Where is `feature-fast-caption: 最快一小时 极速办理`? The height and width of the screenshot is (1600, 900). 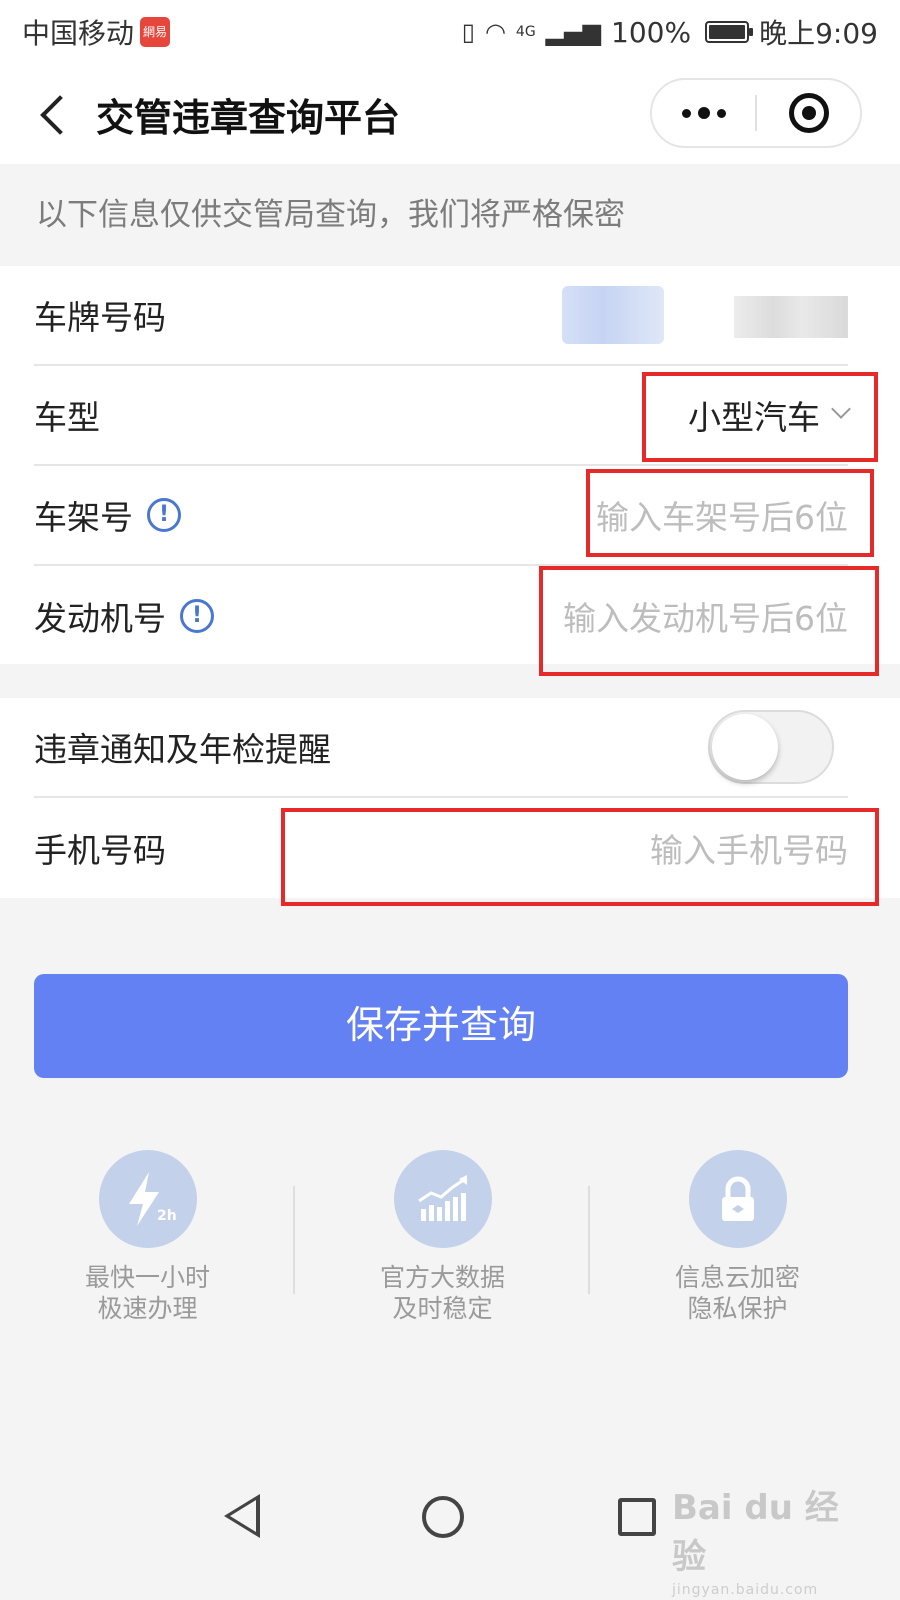
feature-fast-caption: 最快一小时 极速办理 is located at coordinates (147, 1293).